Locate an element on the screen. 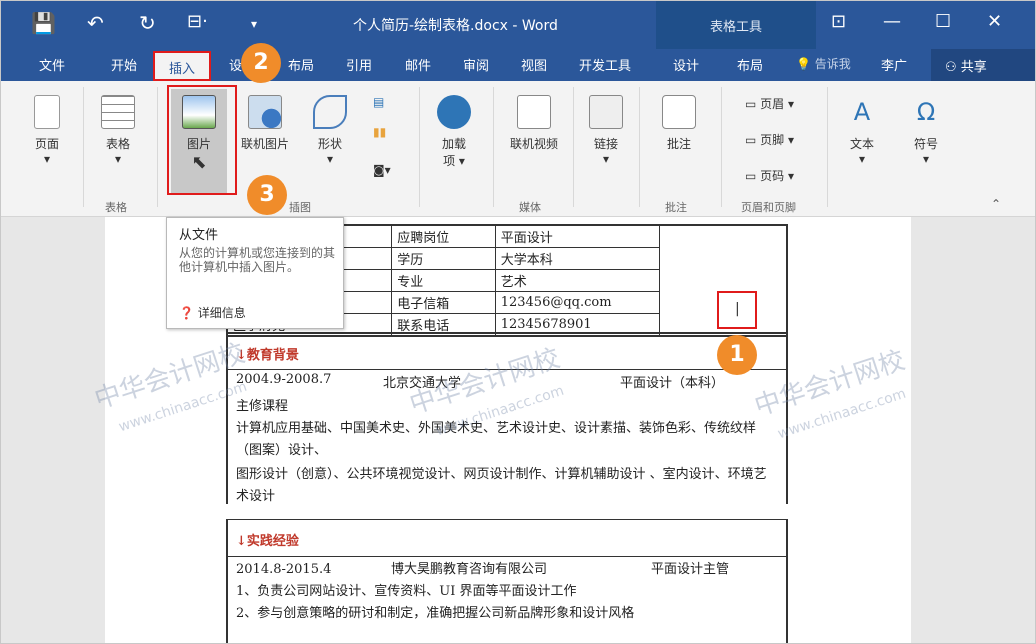 This screenshot has width=1036, height=644. work-company: 博大昊鹏教育咨询有限公司 is located at coordinates (469, 569).